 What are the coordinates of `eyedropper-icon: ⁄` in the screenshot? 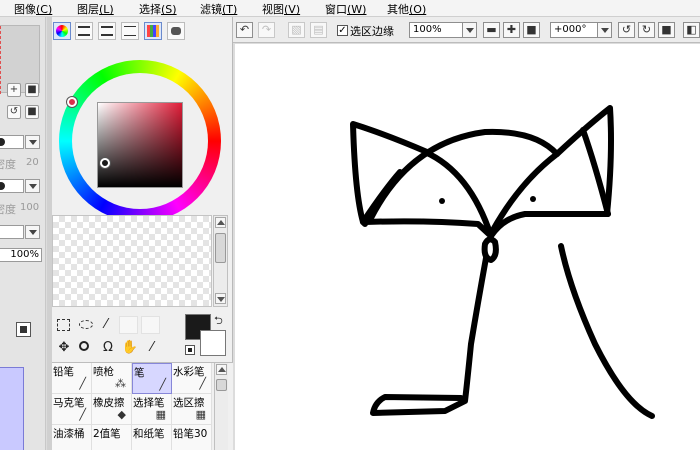 It's located at (152, 347).